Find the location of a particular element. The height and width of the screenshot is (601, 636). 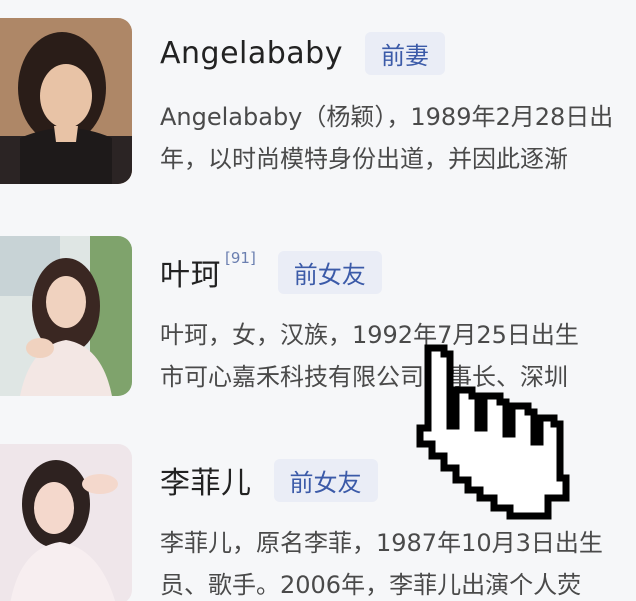

description-line: 年，以时尚模特身份出道，并因此逐渐 is located at coordinates (364, 159).